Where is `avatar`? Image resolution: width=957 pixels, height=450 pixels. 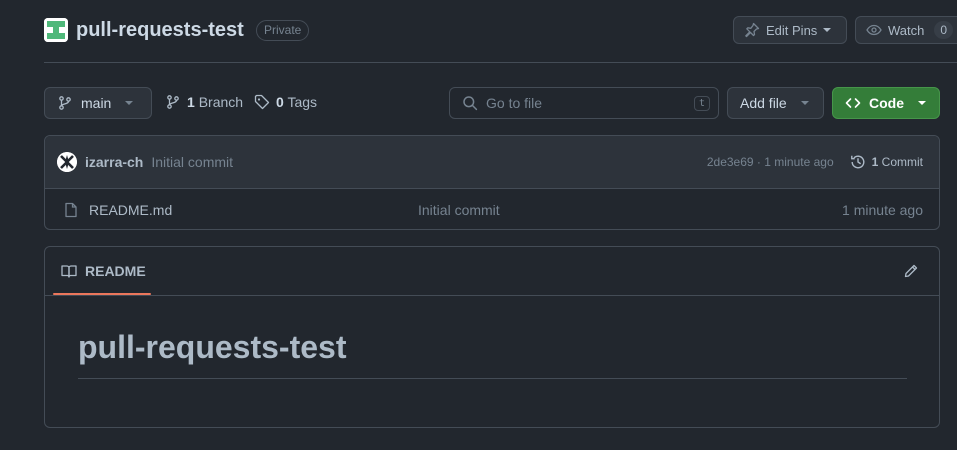 avatar is located at coordinates (67, 162).